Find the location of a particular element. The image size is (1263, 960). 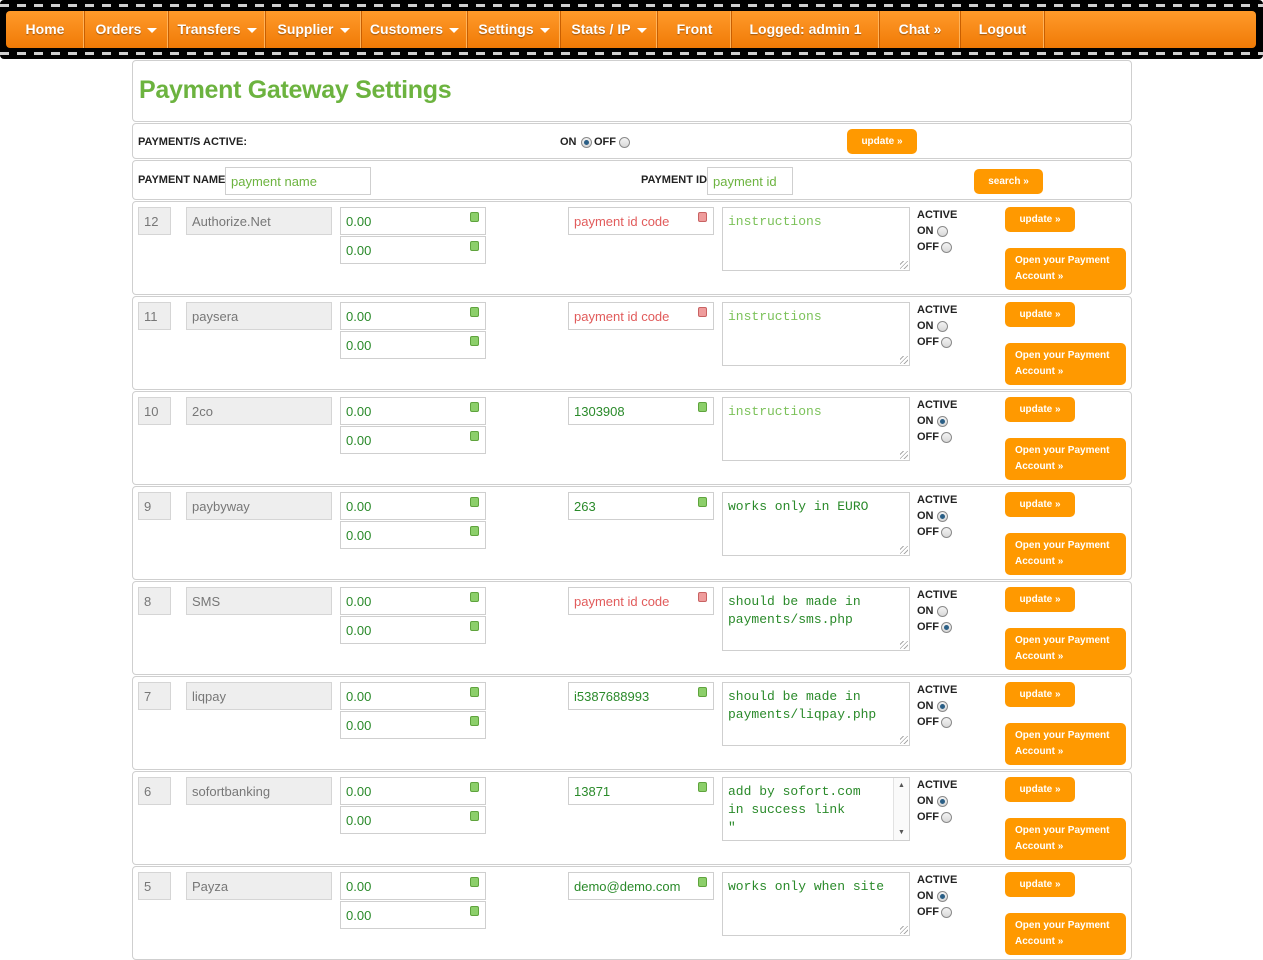

global-update-button: update » is located at coordinates (882, 141).